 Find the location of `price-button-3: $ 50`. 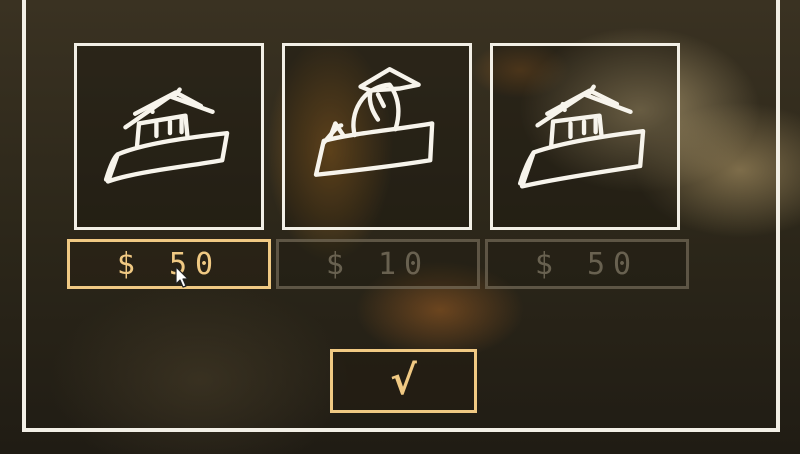

price-button-3: $ 50 is located at coordinates (587, 264).